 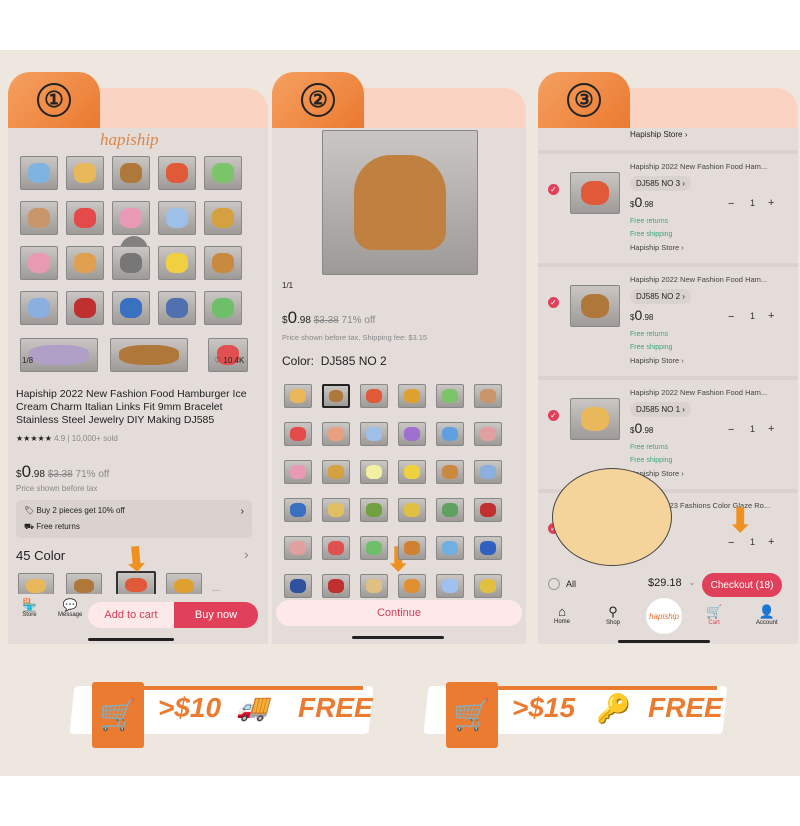 I want to click on variant-selector: DJ585 NO 3 ›, so click(x=660, y=183).